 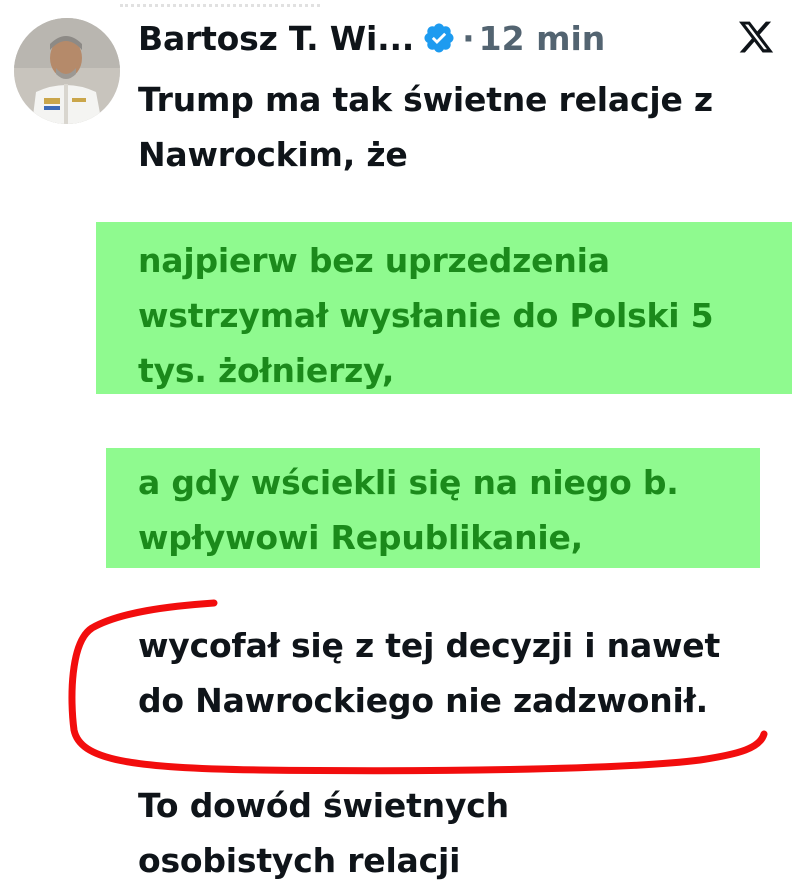 What do you see at coordinates (542, 38) in the screenshot?
I see `post-time: 12 min` at bounding box center [542, 38].